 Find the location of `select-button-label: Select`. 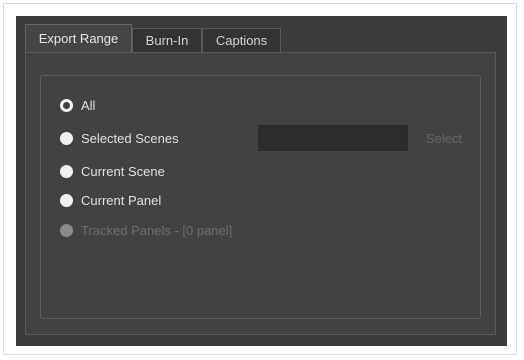

select-button-label: Select is located at coordinates (444, 138).